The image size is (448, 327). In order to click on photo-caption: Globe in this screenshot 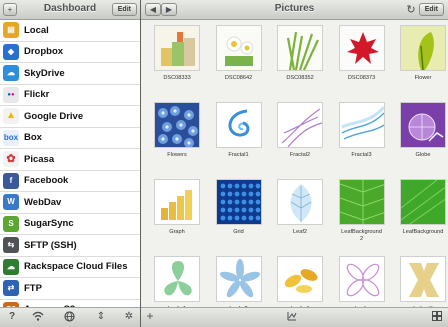, I will do `click(423, 155)`.